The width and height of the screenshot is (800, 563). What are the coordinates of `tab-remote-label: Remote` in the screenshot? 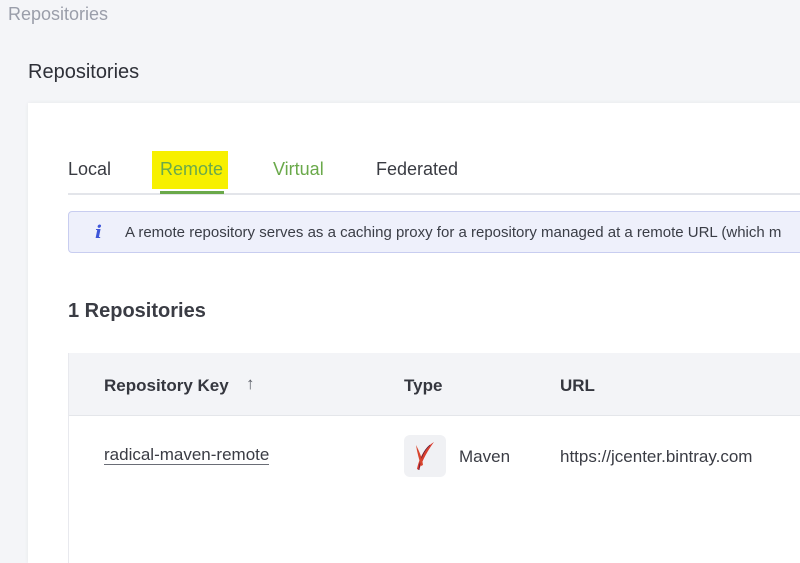 It's located at (192, 169).